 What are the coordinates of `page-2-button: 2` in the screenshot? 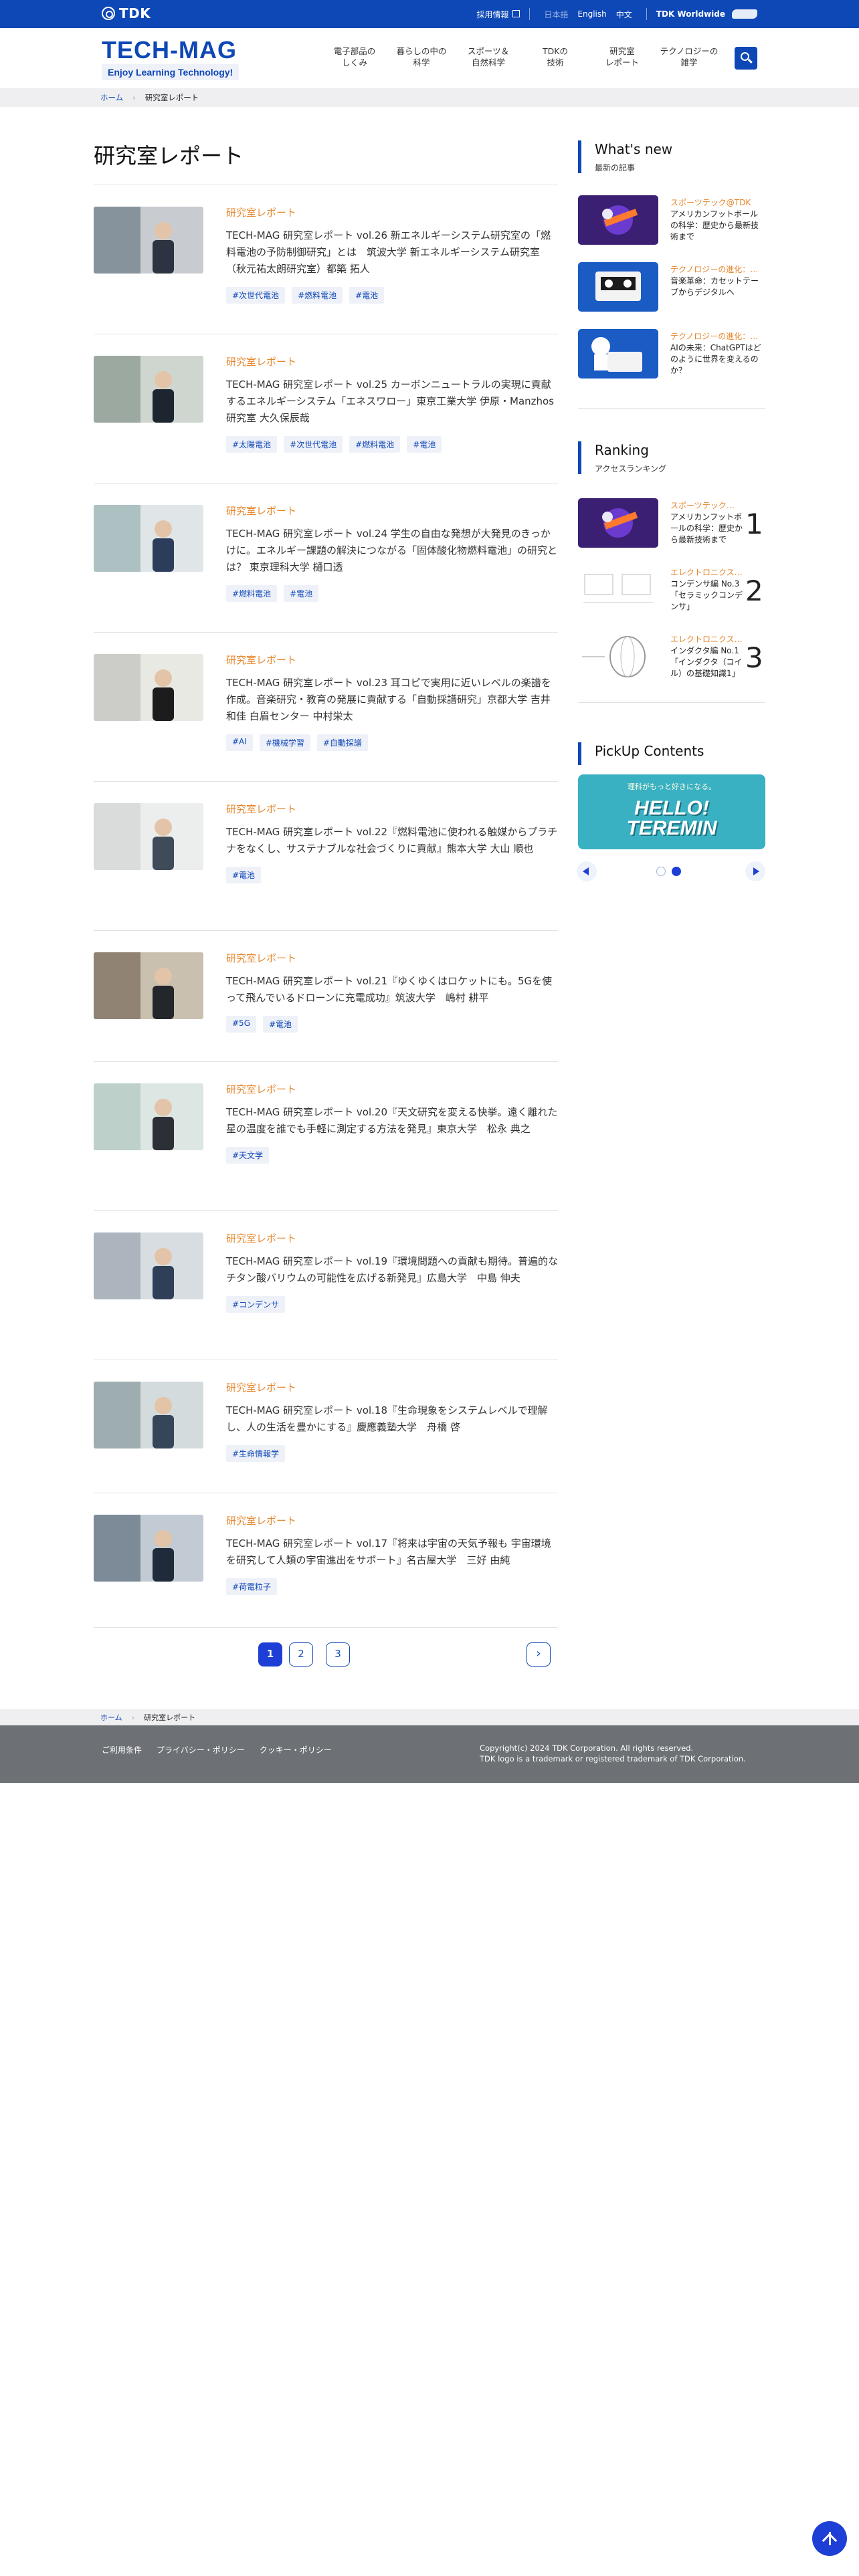 It's located at (301, 1654).